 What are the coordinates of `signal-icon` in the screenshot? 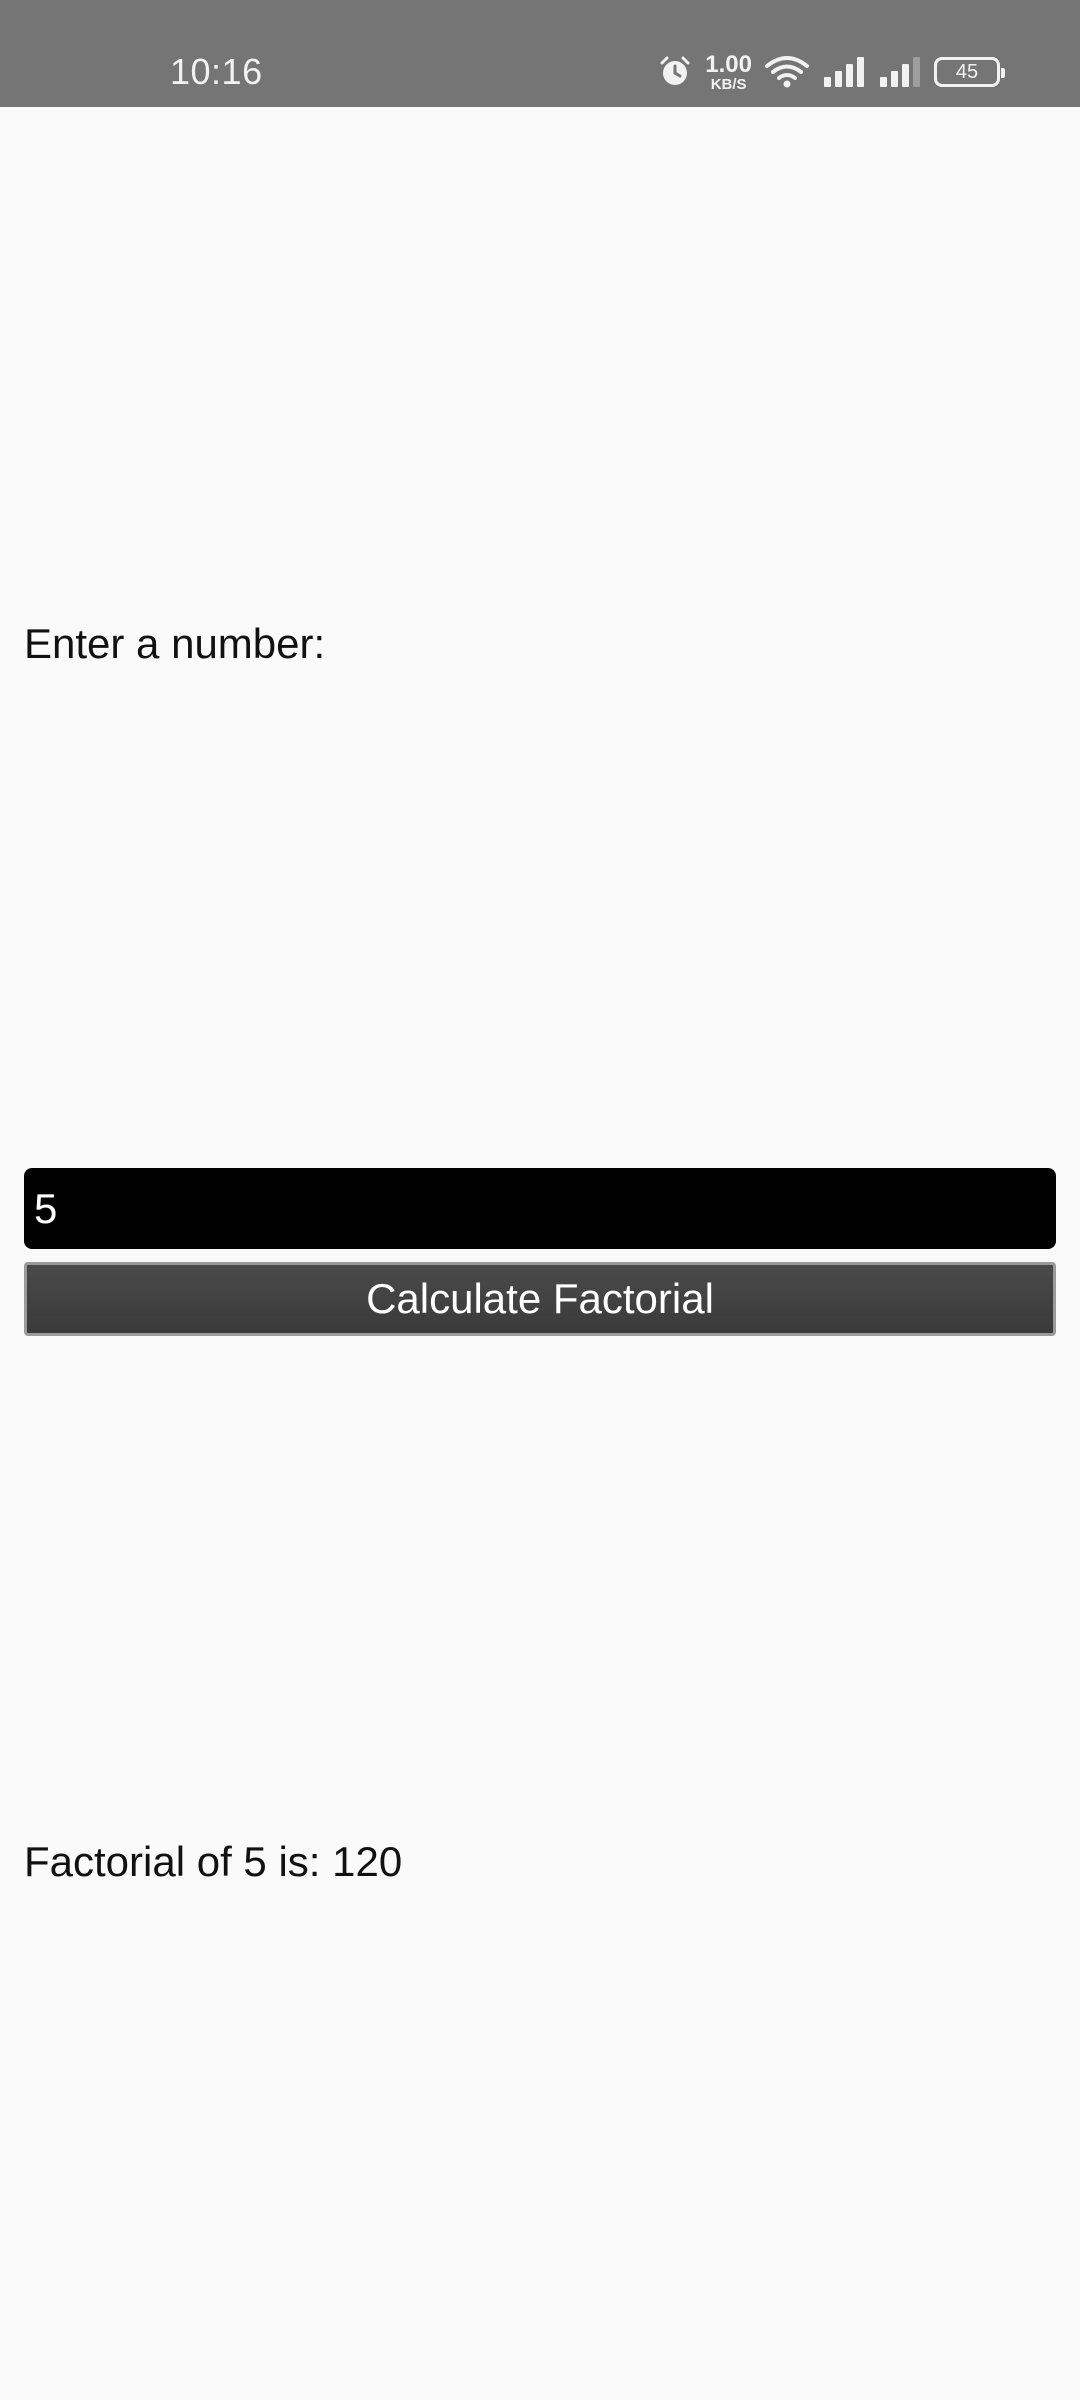 It's located at (844, 72).